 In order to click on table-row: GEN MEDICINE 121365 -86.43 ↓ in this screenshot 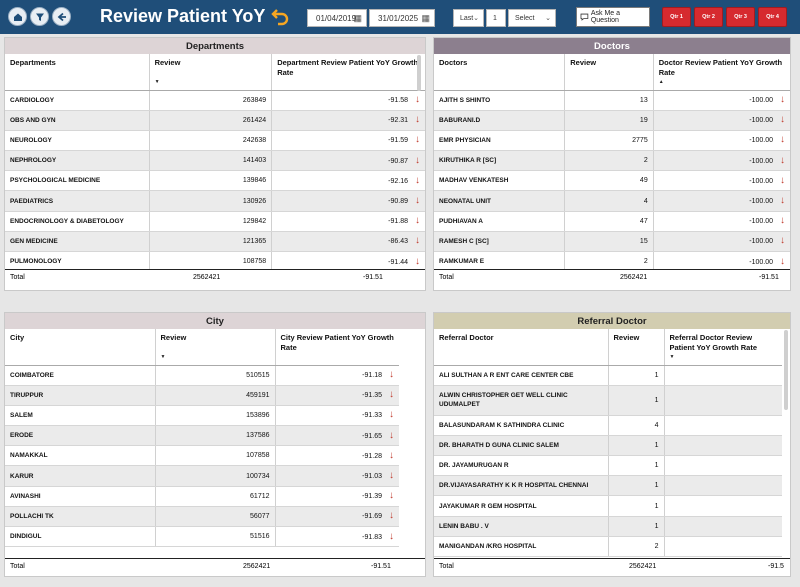, I will do `click(215, 242)`.